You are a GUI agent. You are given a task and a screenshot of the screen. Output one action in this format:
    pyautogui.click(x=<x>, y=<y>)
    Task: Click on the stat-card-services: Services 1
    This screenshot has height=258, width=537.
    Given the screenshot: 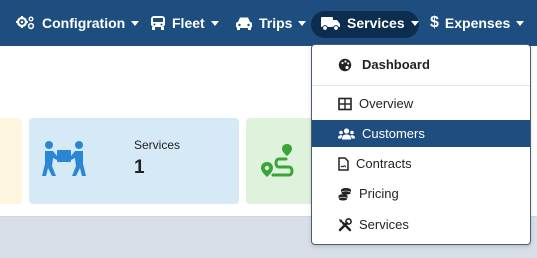 What is the action you would take?
    pyautogui.click(x=134, y=161)
    